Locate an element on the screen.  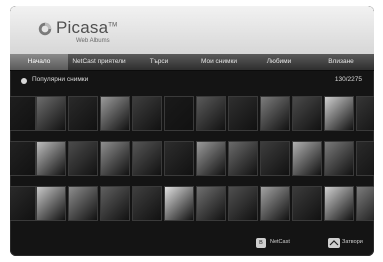
brand-text: Picasa is located at coordinates (82, 27).